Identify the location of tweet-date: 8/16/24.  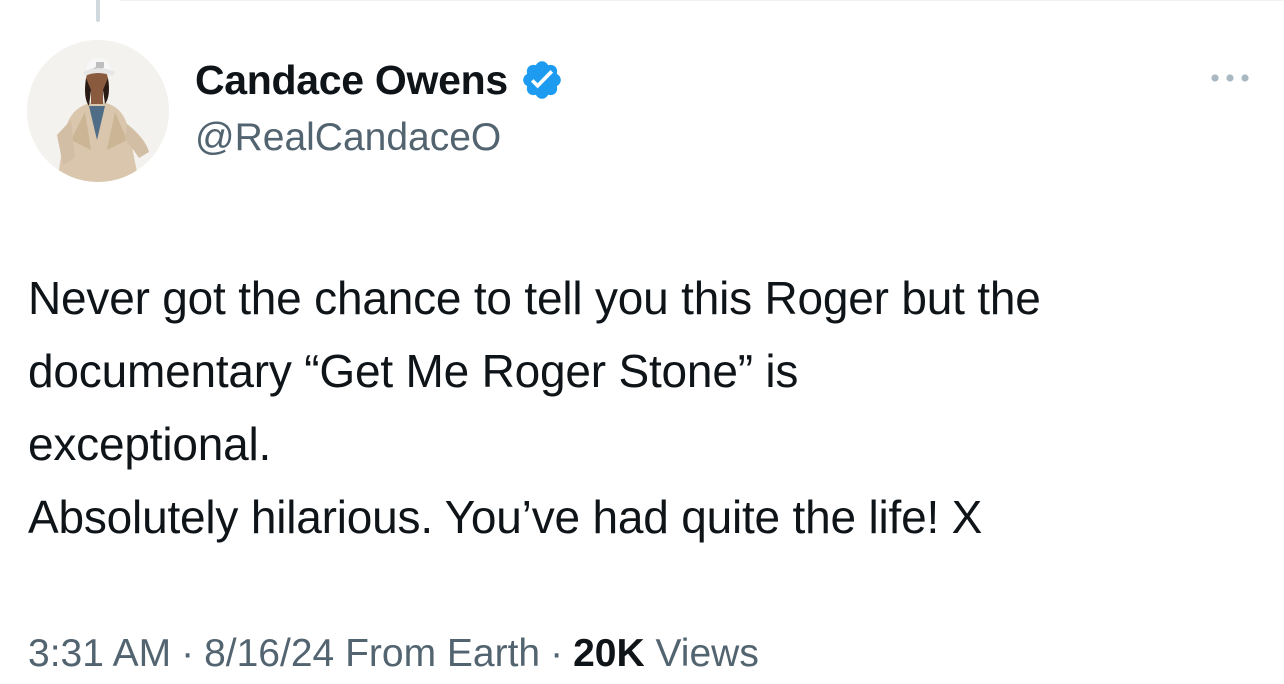
(269, 653).